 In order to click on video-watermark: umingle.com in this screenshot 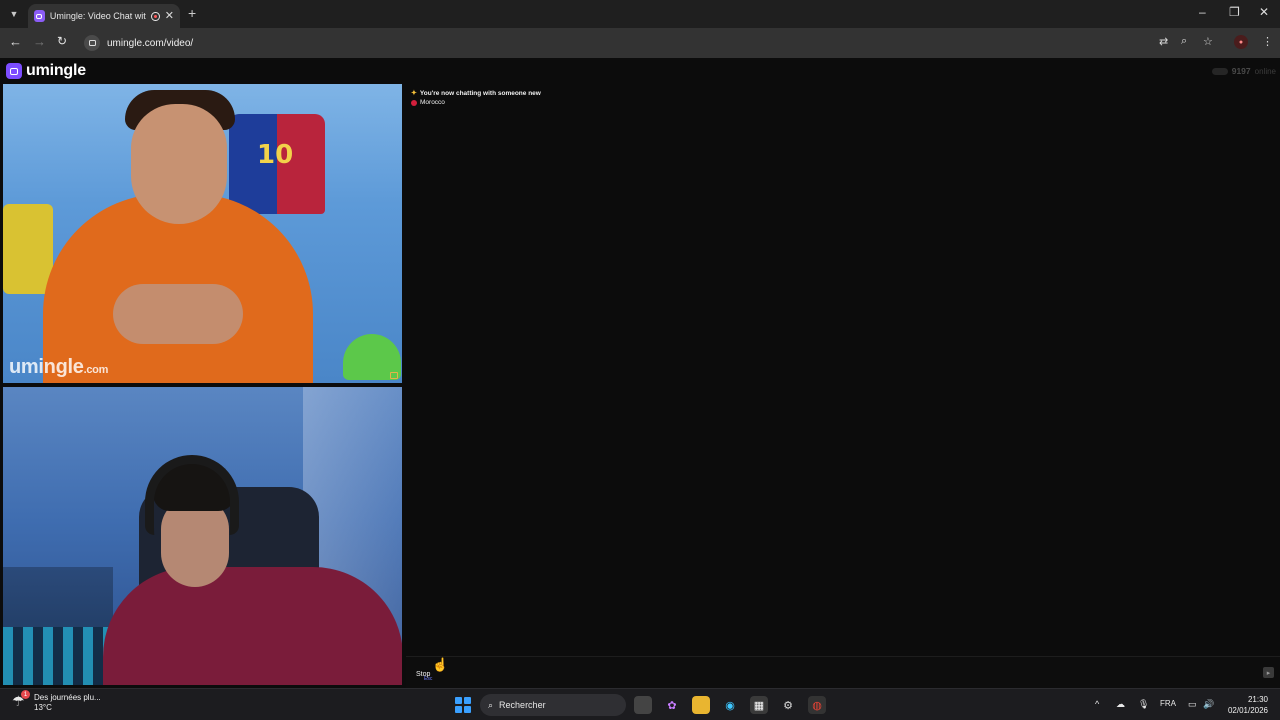, I will do `click(58, 367)`.